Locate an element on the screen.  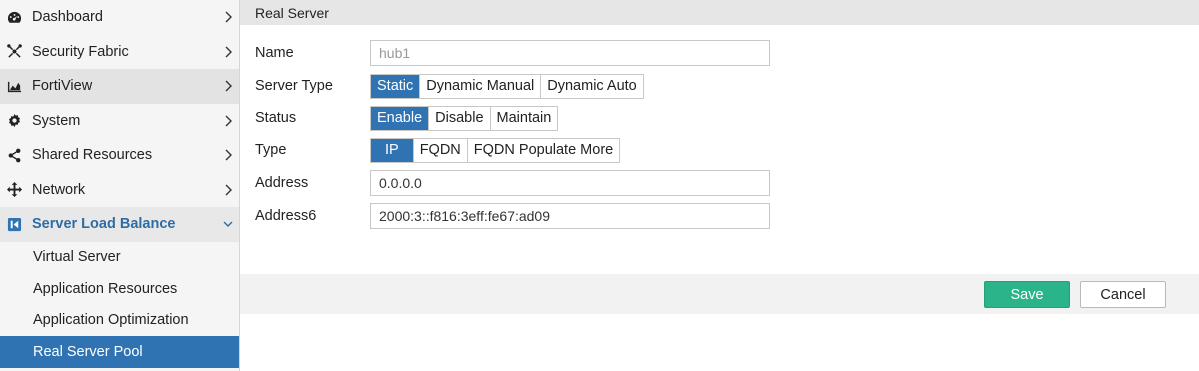
sidebar-item-fortiview: FortiView is located at coordinates (119, 86).